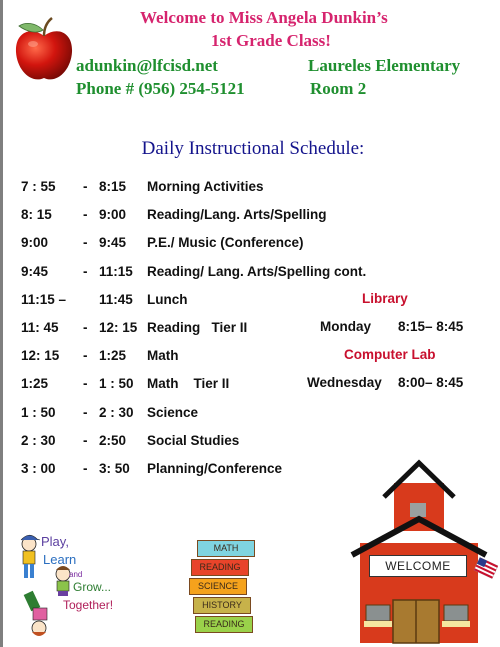 The image size is (500, 647). I want to click on activity-name: Morning Activities, so click(205, 186).